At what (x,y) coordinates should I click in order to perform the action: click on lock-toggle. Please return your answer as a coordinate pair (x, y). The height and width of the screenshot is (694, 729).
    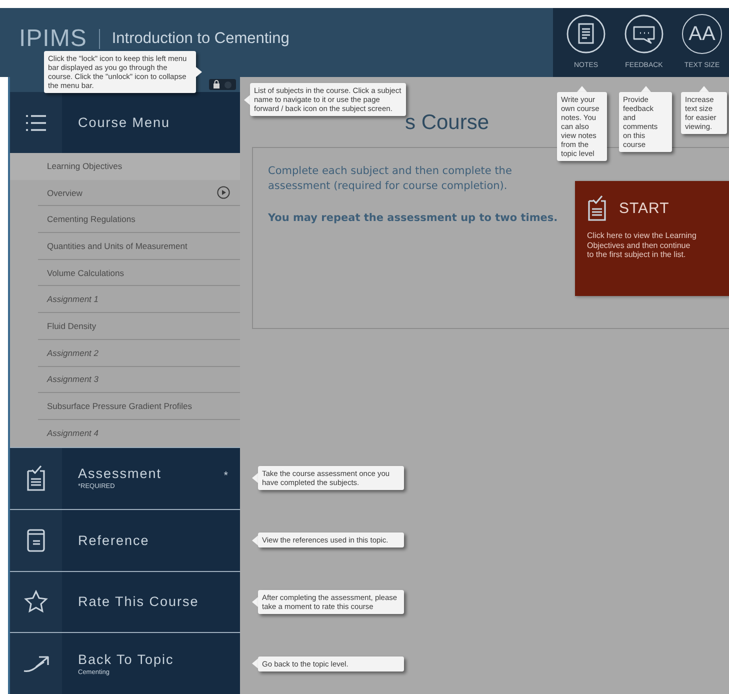
    Looking at the image, I should click on (222, 84).